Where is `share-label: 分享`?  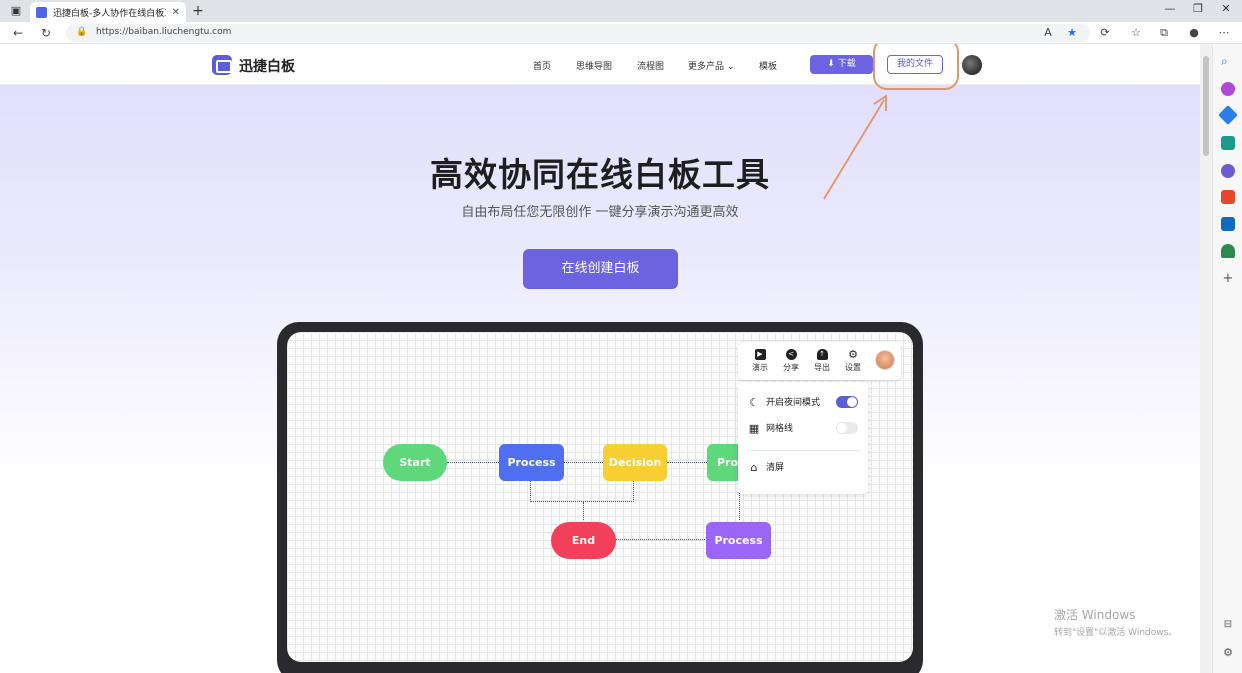
share-label: 分享 is located at coordinates (791, 367).